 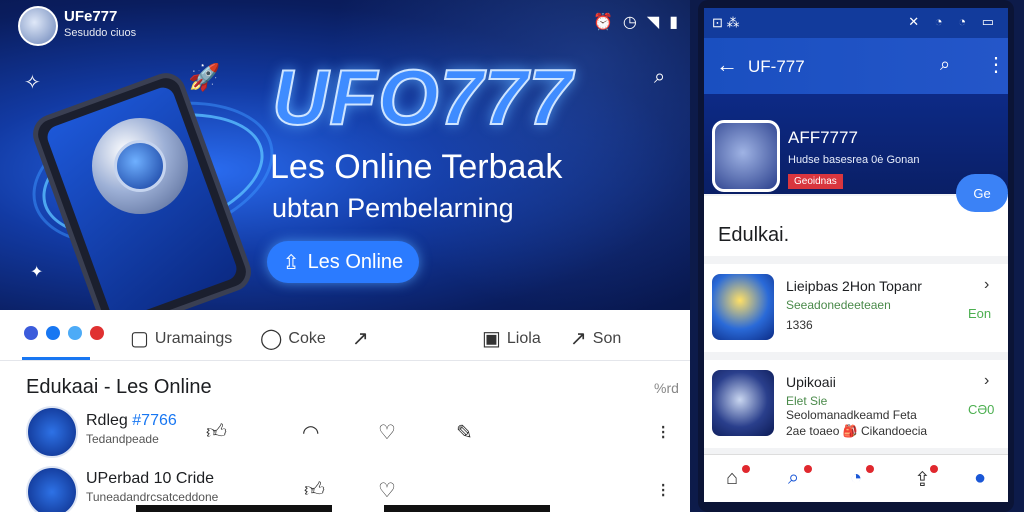 I want to click on status-right: ✕ ◔ ◔ ▭, so click(x=954, y=21).